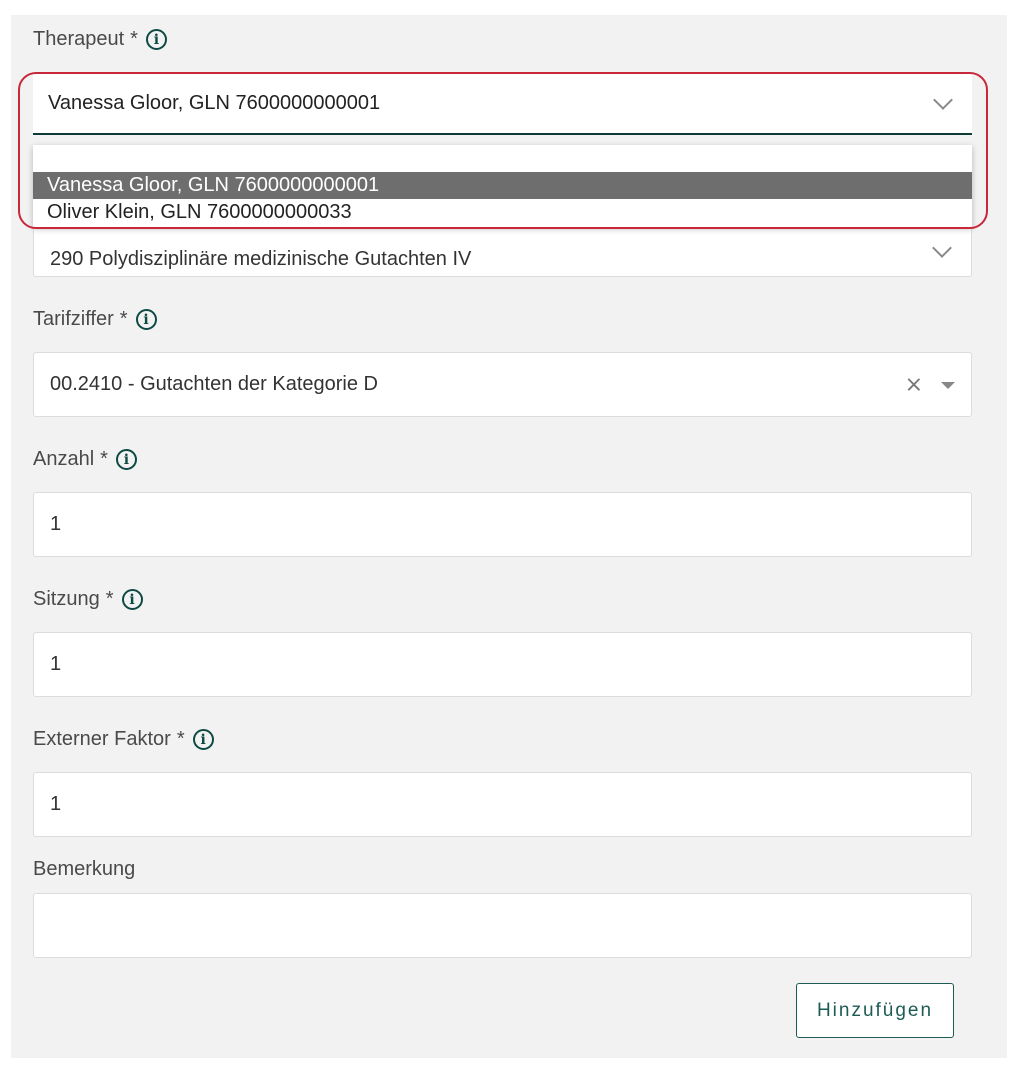 This screenshot has width=1024, height=1071. I want to click on therapeut-label: Therapeut * i, so click(100, 39).